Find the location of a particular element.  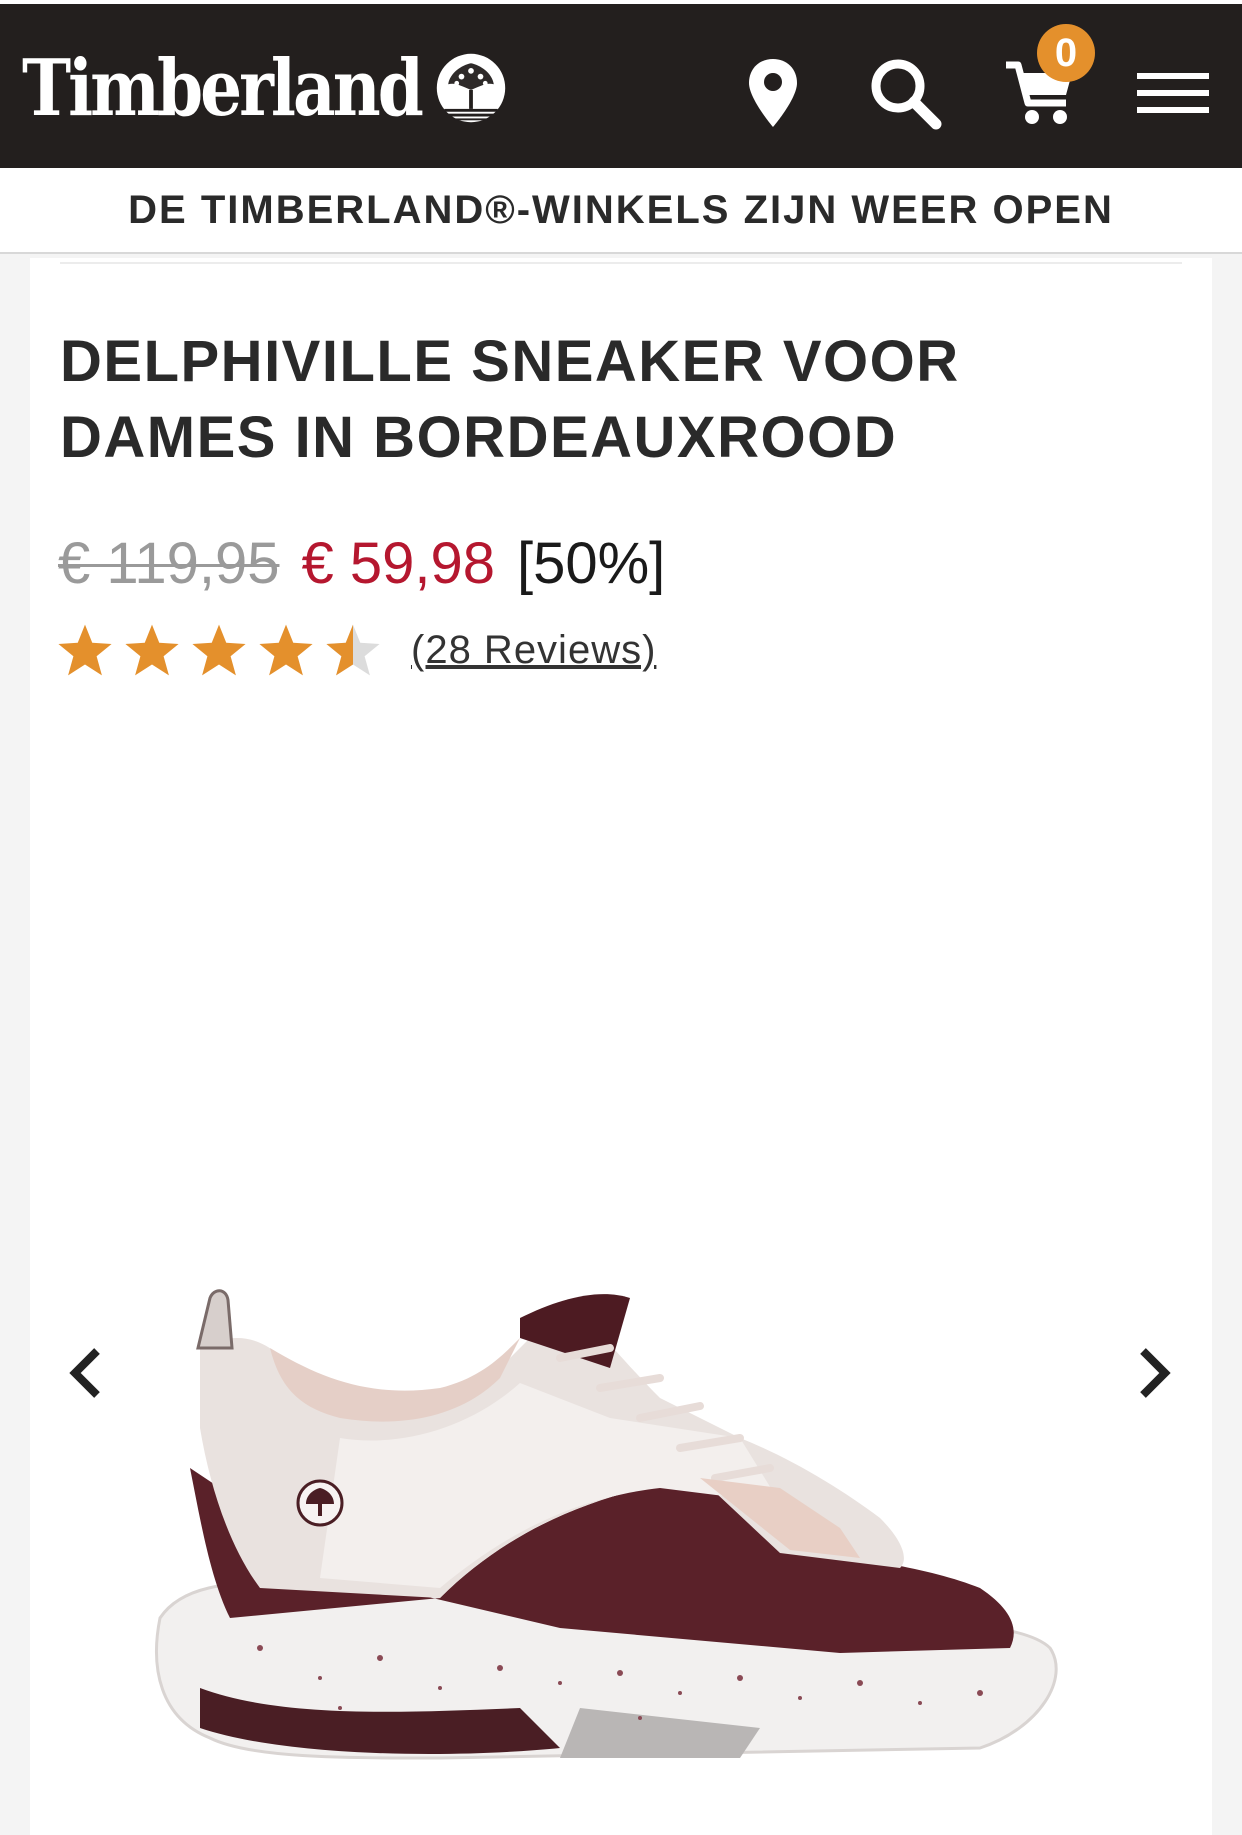

brand-wordmark: Timberland is located at coordinates (223, 88).